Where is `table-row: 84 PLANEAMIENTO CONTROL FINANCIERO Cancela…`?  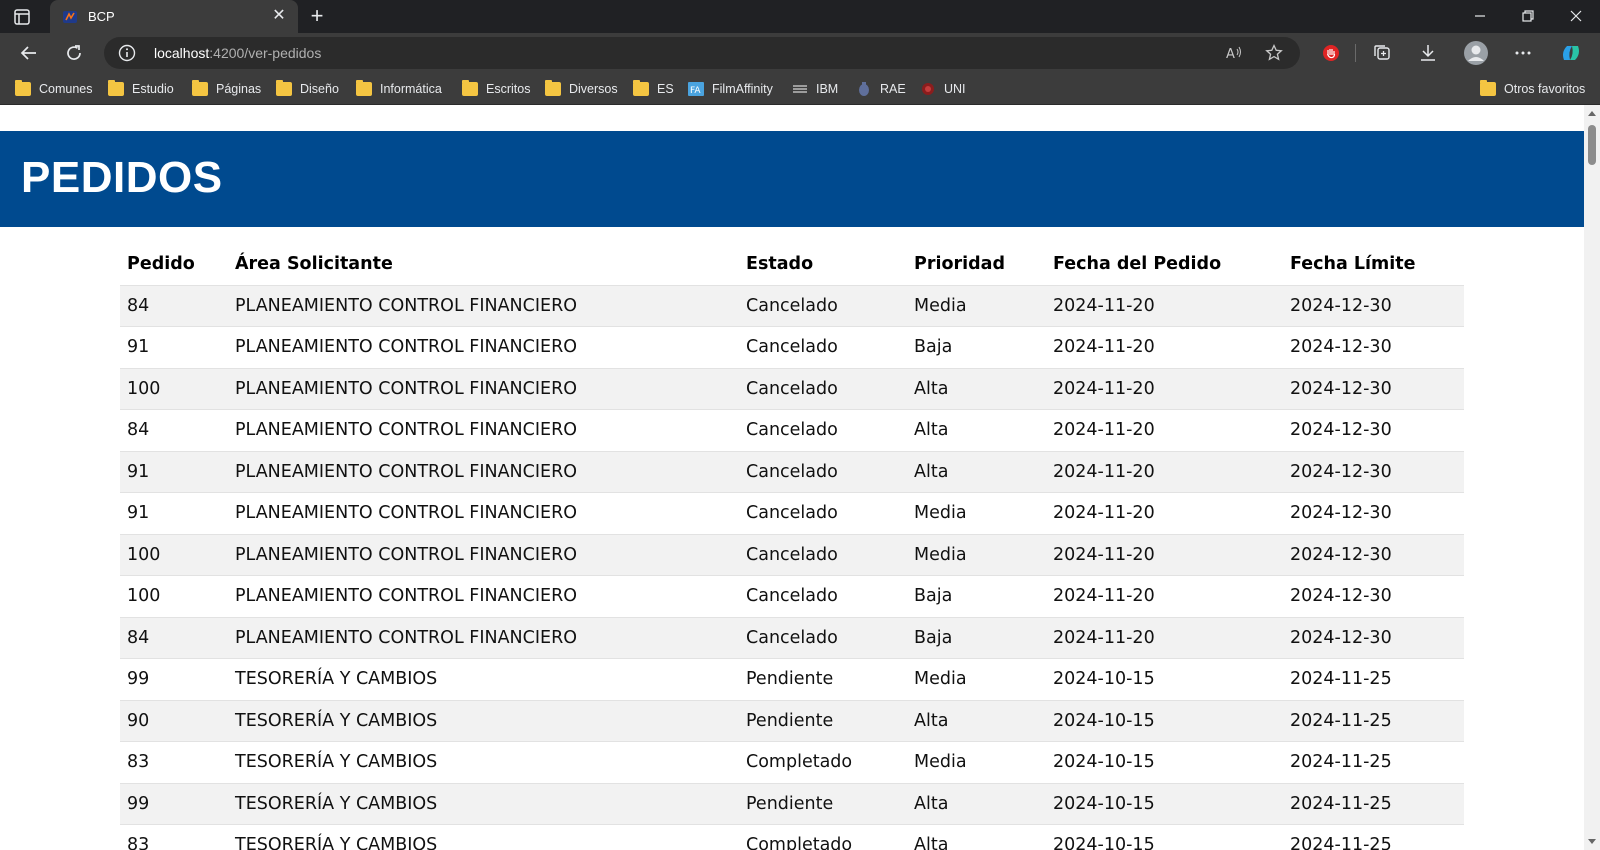
table-row: 84 PLANEAMIENTO CONTROL FINANCIERO Cancela… is located at coordinates (792, 638).